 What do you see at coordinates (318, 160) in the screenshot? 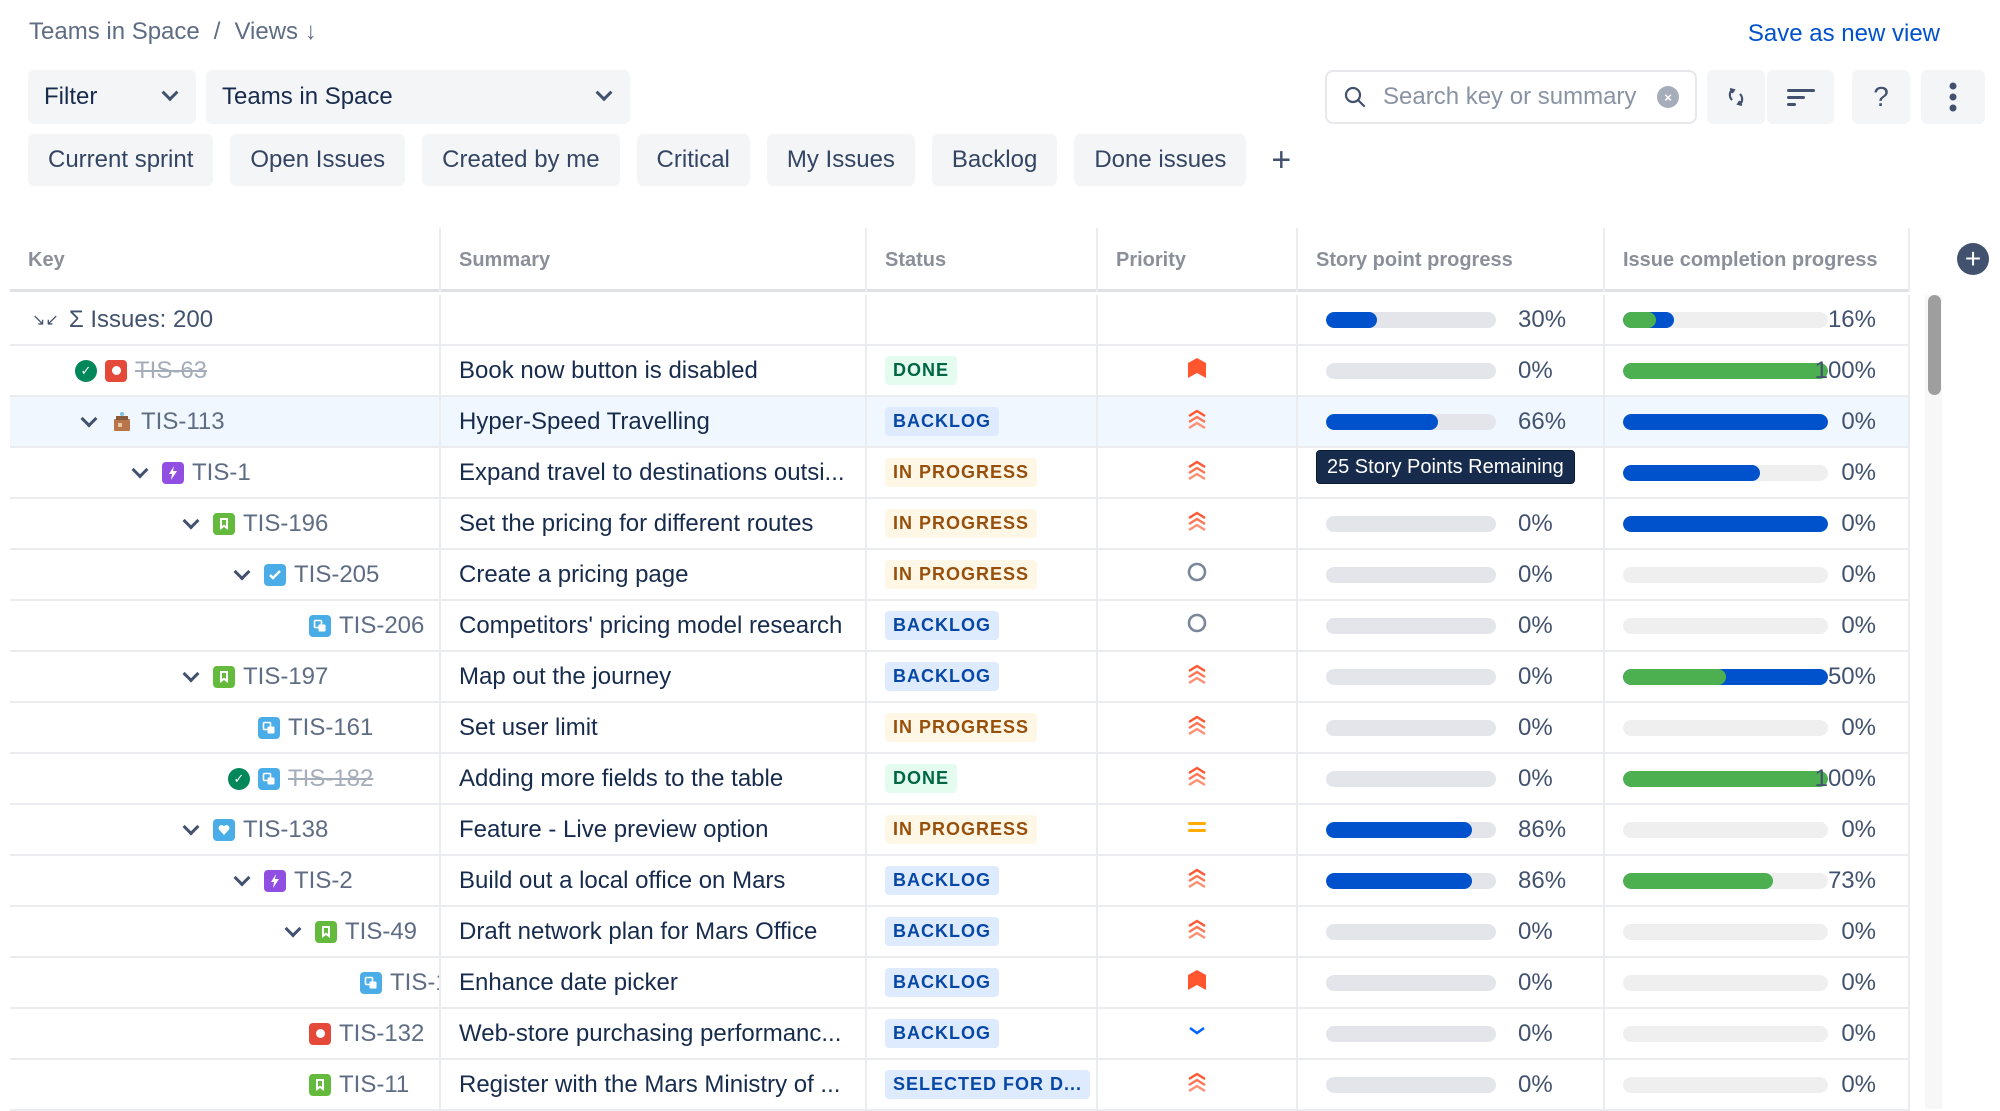
I see `quick-filter-open-issues: Open Issues` at bounding box center [318, 160].